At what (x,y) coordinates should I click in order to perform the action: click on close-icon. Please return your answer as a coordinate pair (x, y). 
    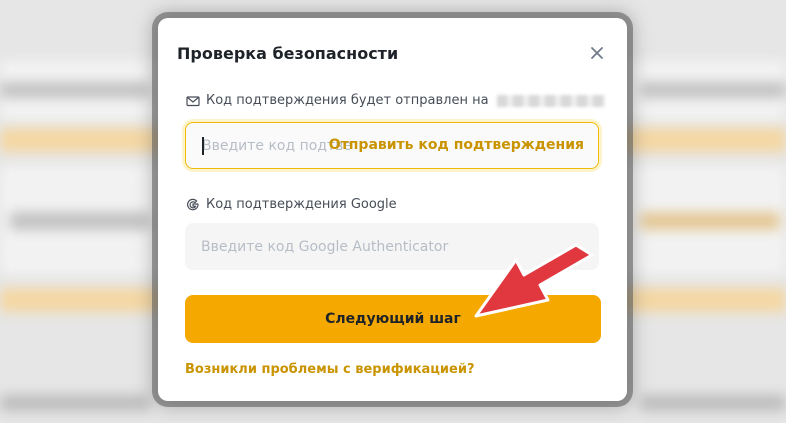
    Looking at the image, I should click on (597, 53).